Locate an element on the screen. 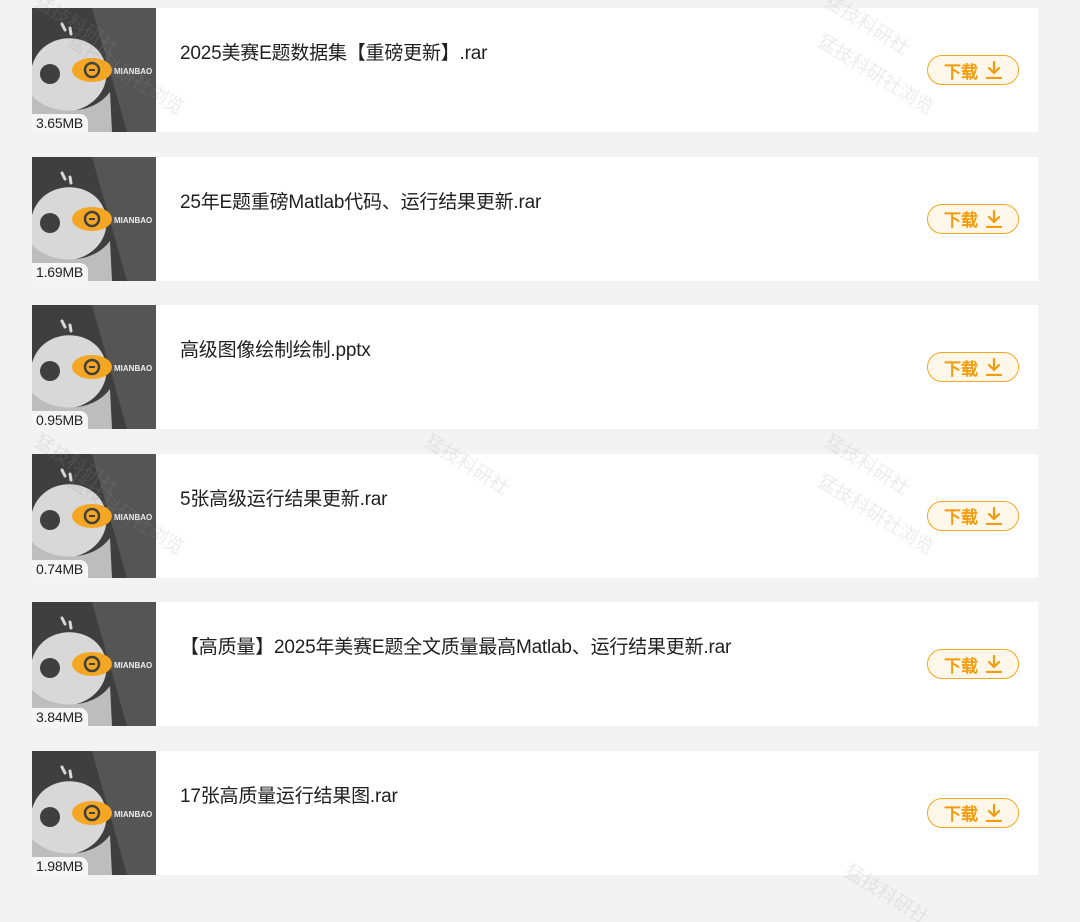 The image size is (1080, 922). file-thumbnail: MIANBAO 1.98MB is located at coordinates (94, 812).